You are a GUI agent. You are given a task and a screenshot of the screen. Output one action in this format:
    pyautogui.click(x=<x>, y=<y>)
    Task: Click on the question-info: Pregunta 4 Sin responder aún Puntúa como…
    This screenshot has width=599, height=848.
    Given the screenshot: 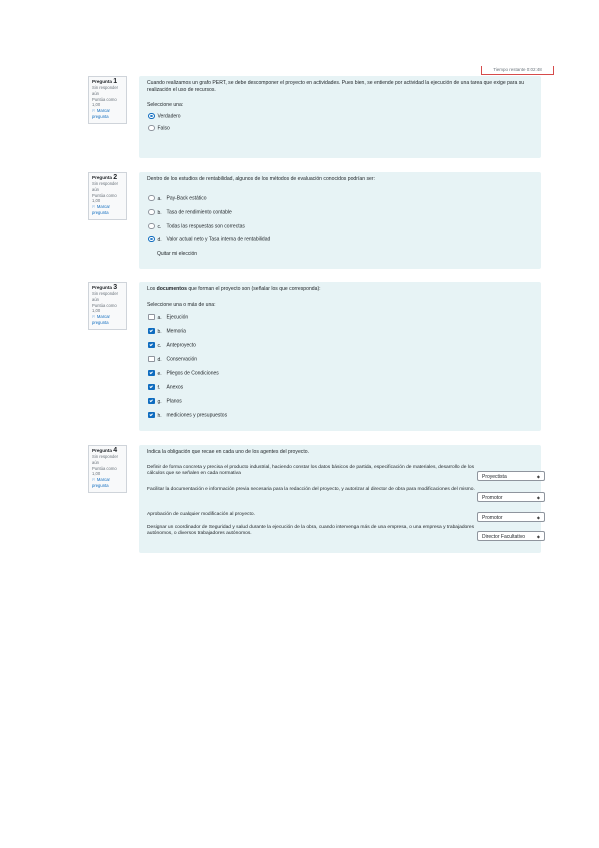 What is the action you would take?
    pyautogui.click(x=107, y=469)
    